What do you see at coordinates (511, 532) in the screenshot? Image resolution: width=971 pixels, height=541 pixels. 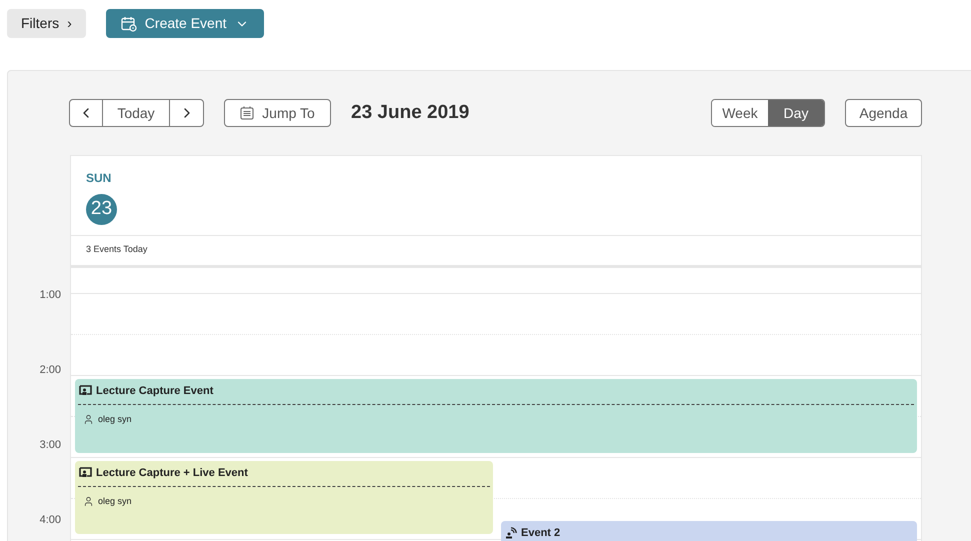 I see `broadcast-icon` at bounding box center [511, 532].